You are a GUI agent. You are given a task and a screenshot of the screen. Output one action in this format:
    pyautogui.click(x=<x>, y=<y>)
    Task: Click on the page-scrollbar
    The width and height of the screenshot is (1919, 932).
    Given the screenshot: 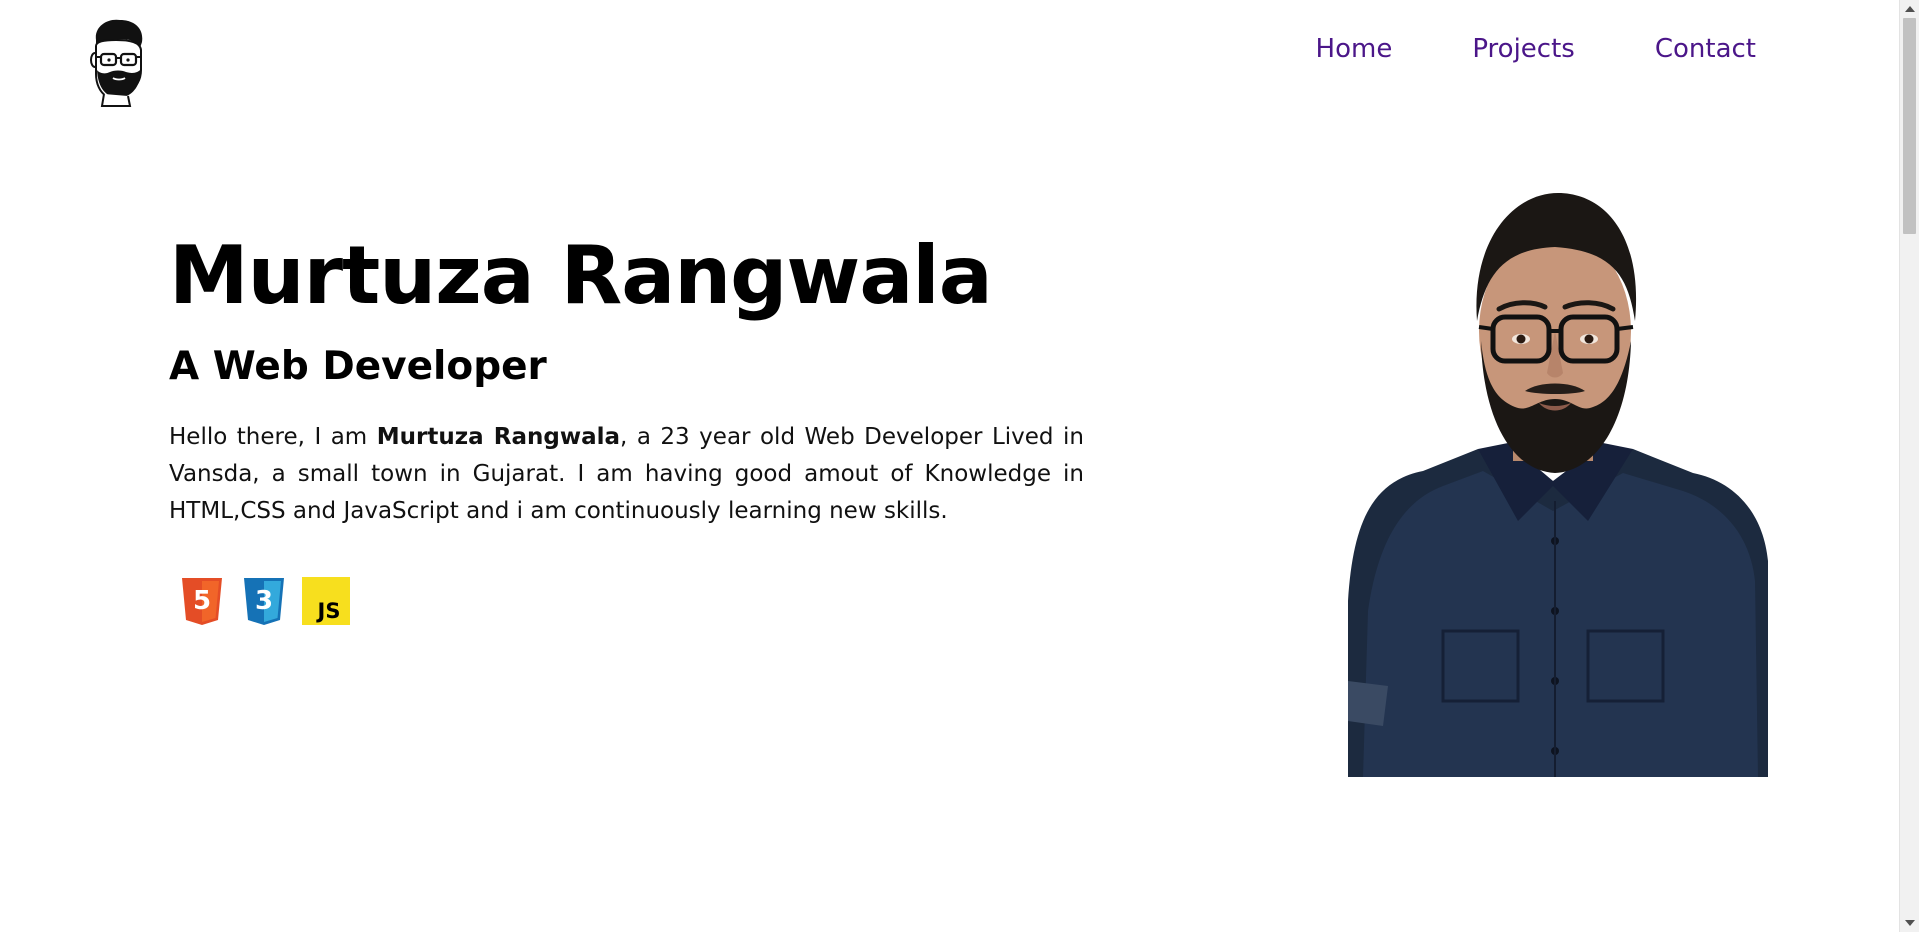 What is the action you would take?
    pyautogui.click(x=1909, y=466)
    